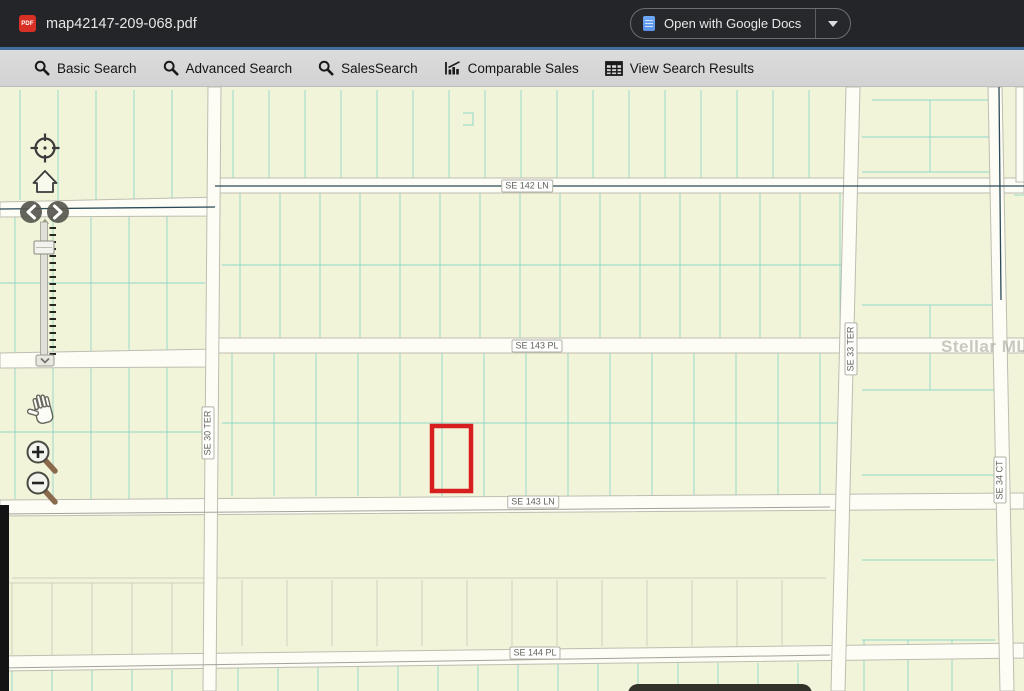 This screenshot has height=691, width=1024. What do you see at coordinates (58, 212) in the screenshot?
I see `pan-right-button` at bounding box center [58, 212].